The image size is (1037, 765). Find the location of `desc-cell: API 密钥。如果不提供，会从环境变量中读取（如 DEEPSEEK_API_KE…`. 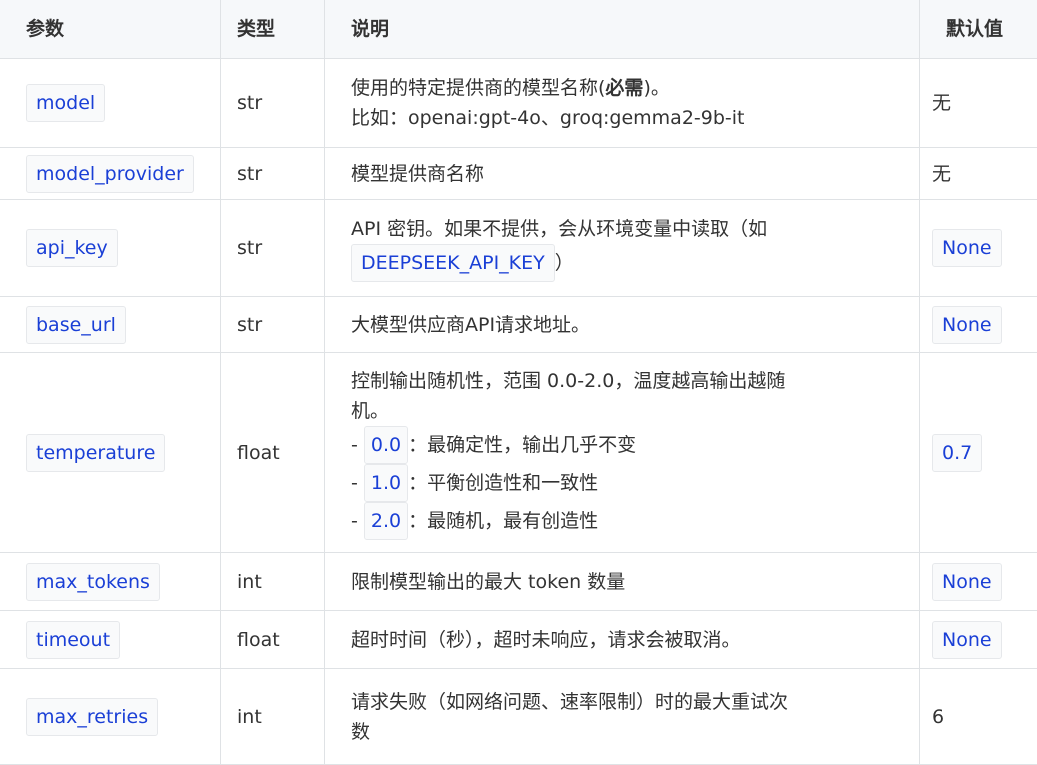

desc-cell: API 密钥。如果不提供，会从环境变量中读取（如 DEEPSEEK_API_KE… is located at coordinates (622, 248).